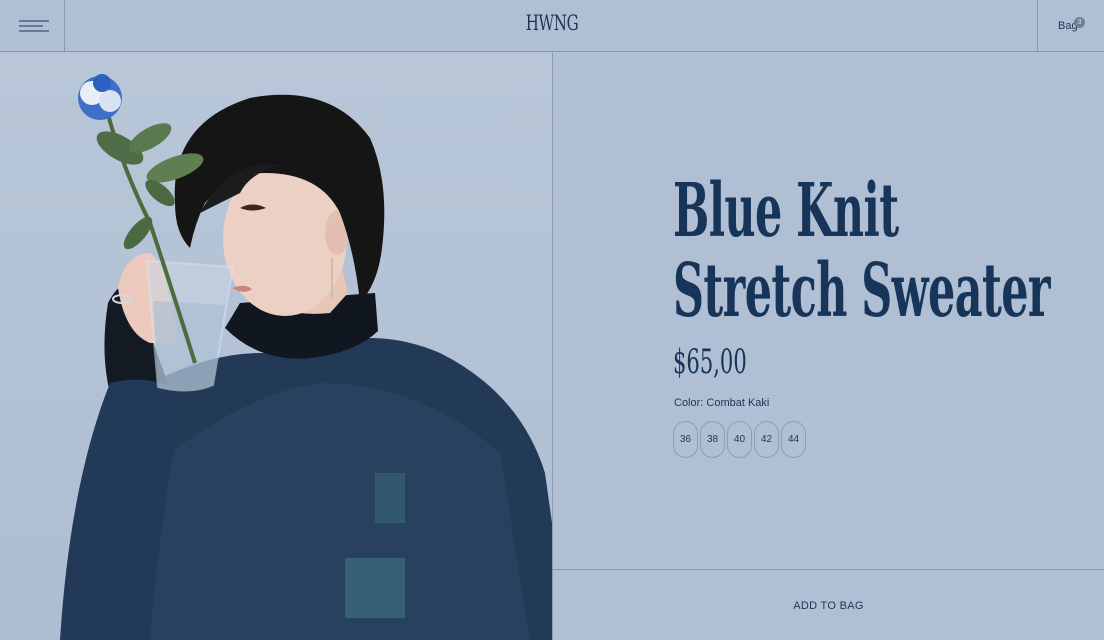  What do you see at coordinates (793, 439) in the screenshot?
I see `size-option-44: 44` at bounding box center [793, 439].